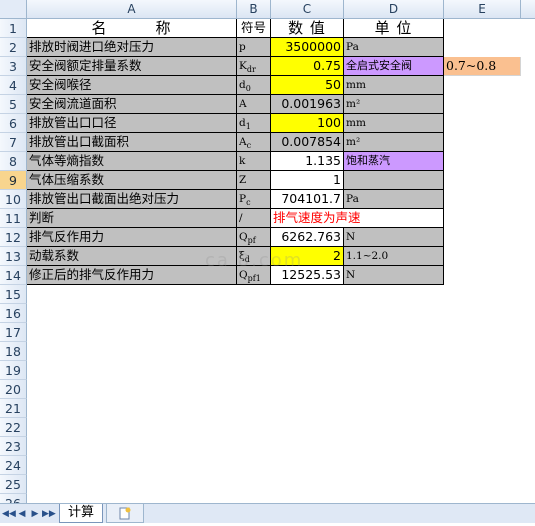 The width and height of the screenshot is (535, 526). Describe the element at coordinates (13, 123) in the screenshot. I see `row-header: 6` at that location.